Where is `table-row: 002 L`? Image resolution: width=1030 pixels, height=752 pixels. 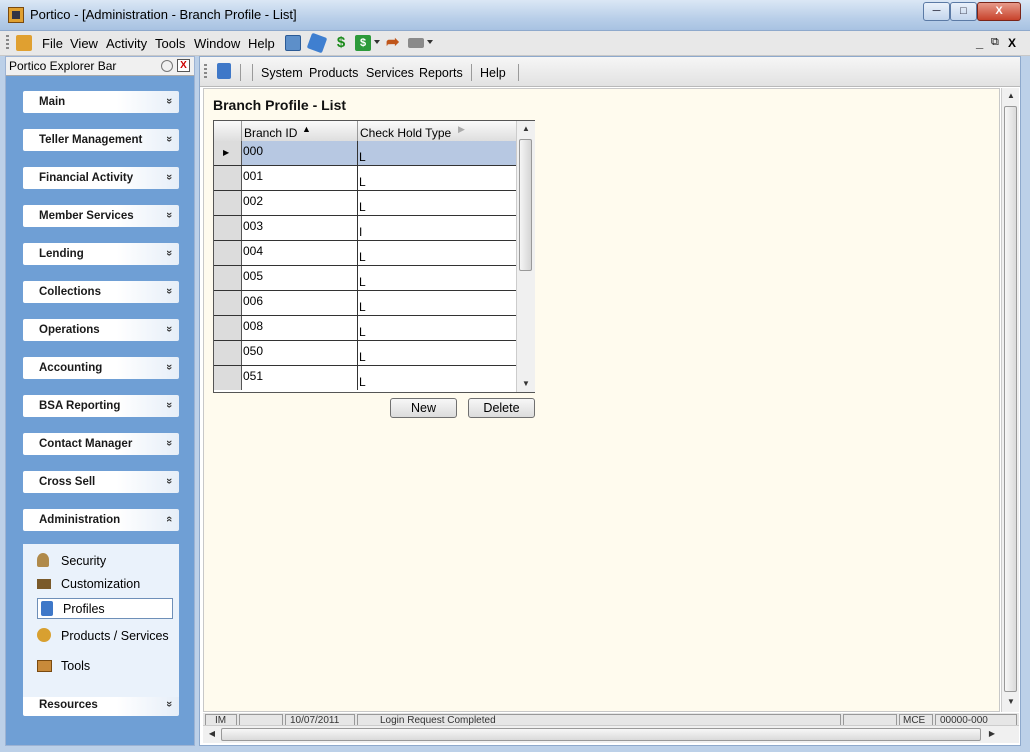
table-row: 002 L is located at coordinates (365, 203).